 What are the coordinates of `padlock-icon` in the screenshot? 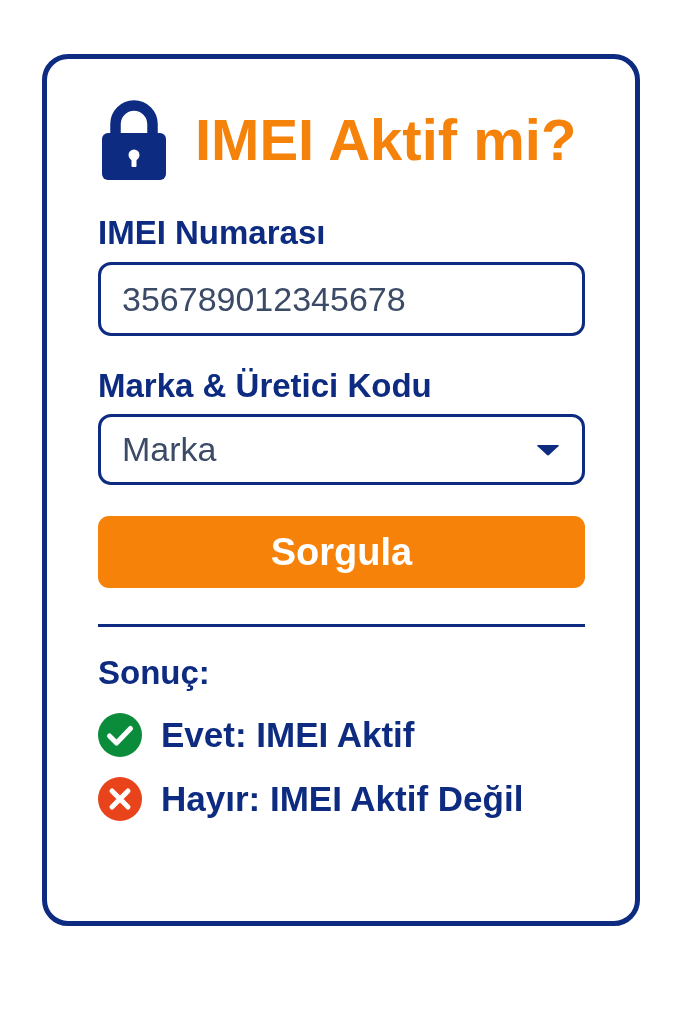 It's located at (134, 140).